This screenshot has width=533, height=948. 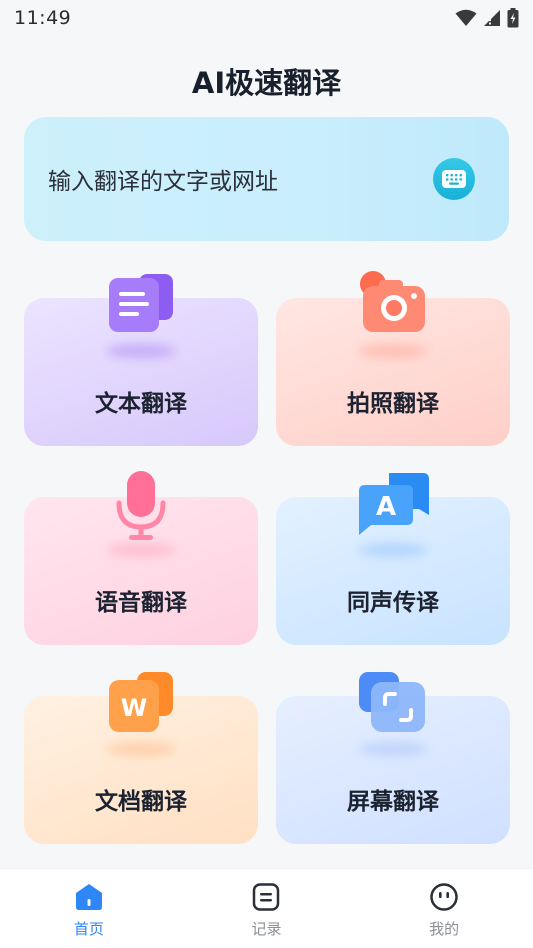 I want to click on tile-label: 屏幕翻译, so click(x=393, y=802).